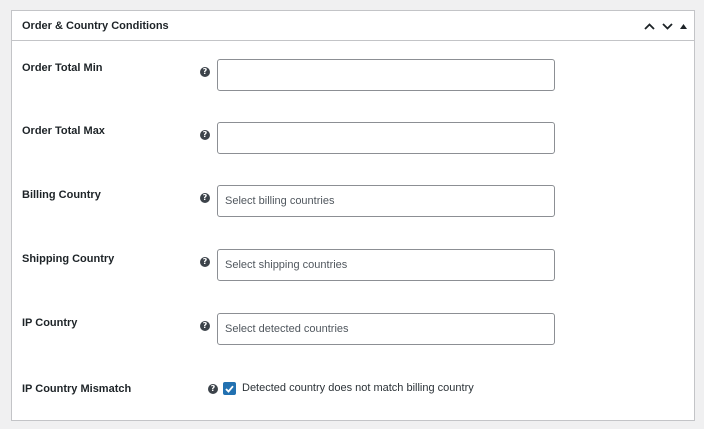  Describe the element at coordinates (287, 329) in the screenshot. I see `ip-country-placeholder: Select detected countries` at that location.